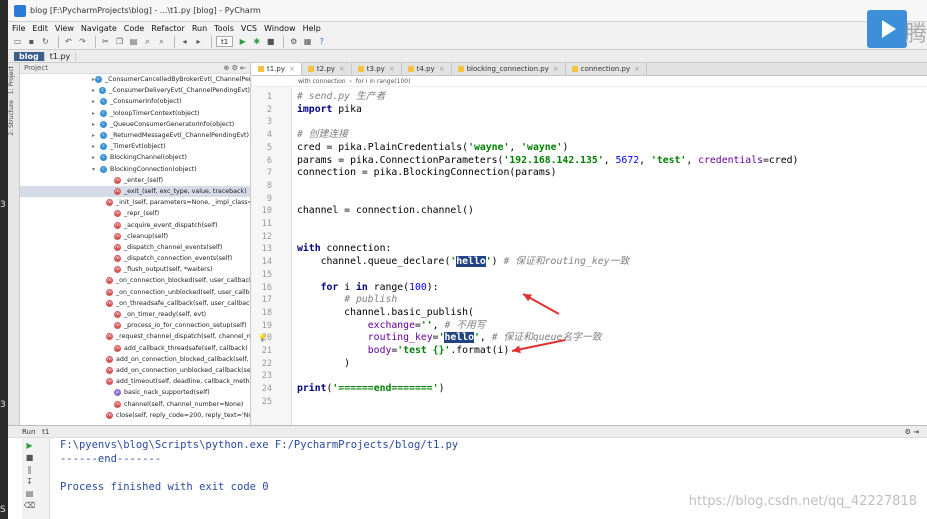 The width and height of the screenshot is (927, 519). Describe the element at coordinates (61, 56) in the screenshot. I see `nav-file: t1.py` at that location.